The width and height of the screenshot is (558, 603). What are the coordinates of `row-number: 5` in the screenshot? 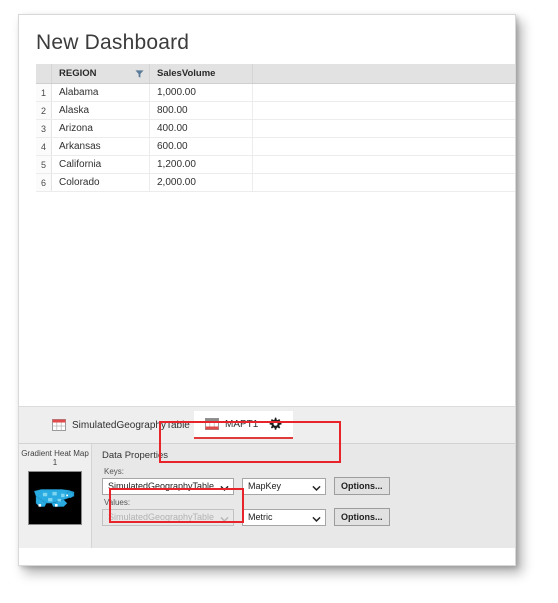 It's located at (44, 165).